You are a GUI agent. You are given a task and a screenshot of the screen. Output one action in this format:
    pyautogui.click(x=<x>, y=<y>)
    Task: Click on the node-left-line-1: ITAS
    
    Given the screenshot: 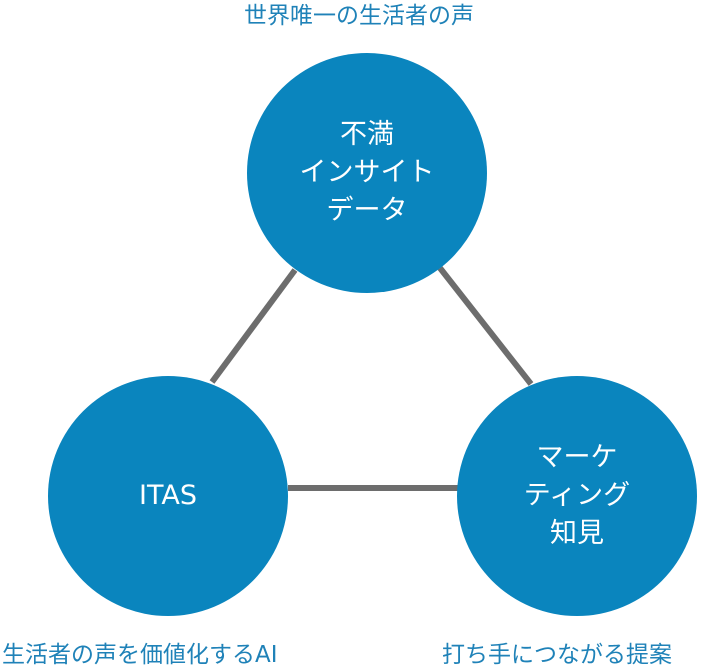 What is the action you would take?
    pyautogui.click(x=168, y=495)
    